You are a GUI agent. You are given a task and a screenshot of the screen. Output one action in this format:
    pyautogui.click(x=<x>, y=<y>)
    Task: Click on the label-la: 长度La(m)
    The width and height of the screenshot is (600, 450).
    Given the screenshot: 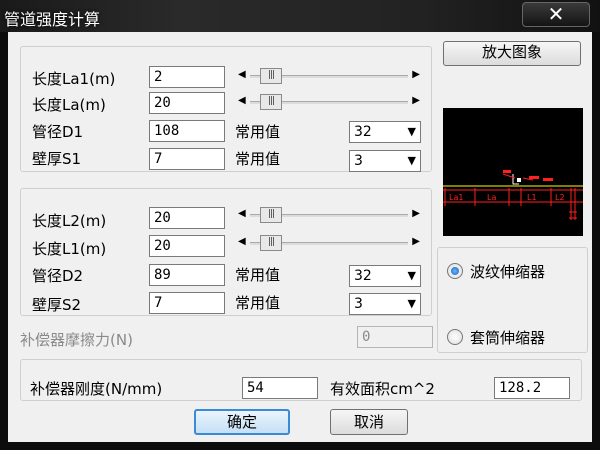 What is the action you would take?
    pyautogui.click(x=69, y=105)
    